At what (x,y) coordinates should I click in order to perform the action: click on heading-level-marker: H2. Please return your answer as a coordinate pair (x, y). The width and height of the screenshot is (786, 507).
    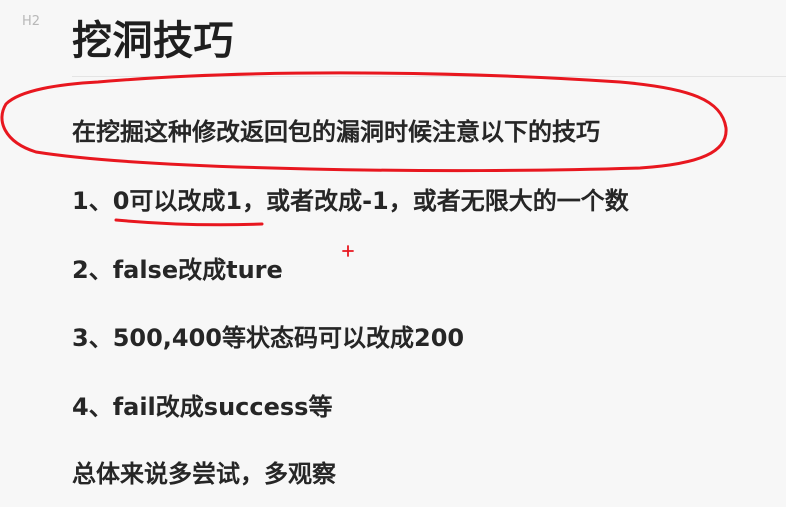
    Looking at the image, I should click on (31, 21).